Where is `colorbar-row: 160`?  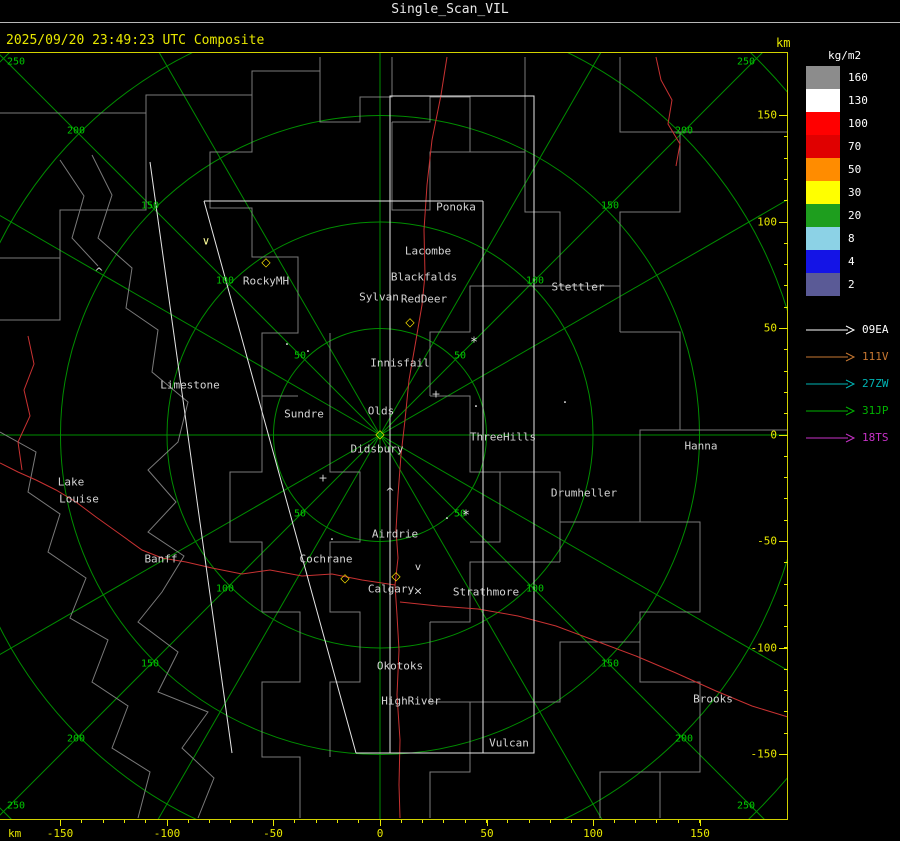 colorbar-row: 160 is located at coordinates (837, 77).